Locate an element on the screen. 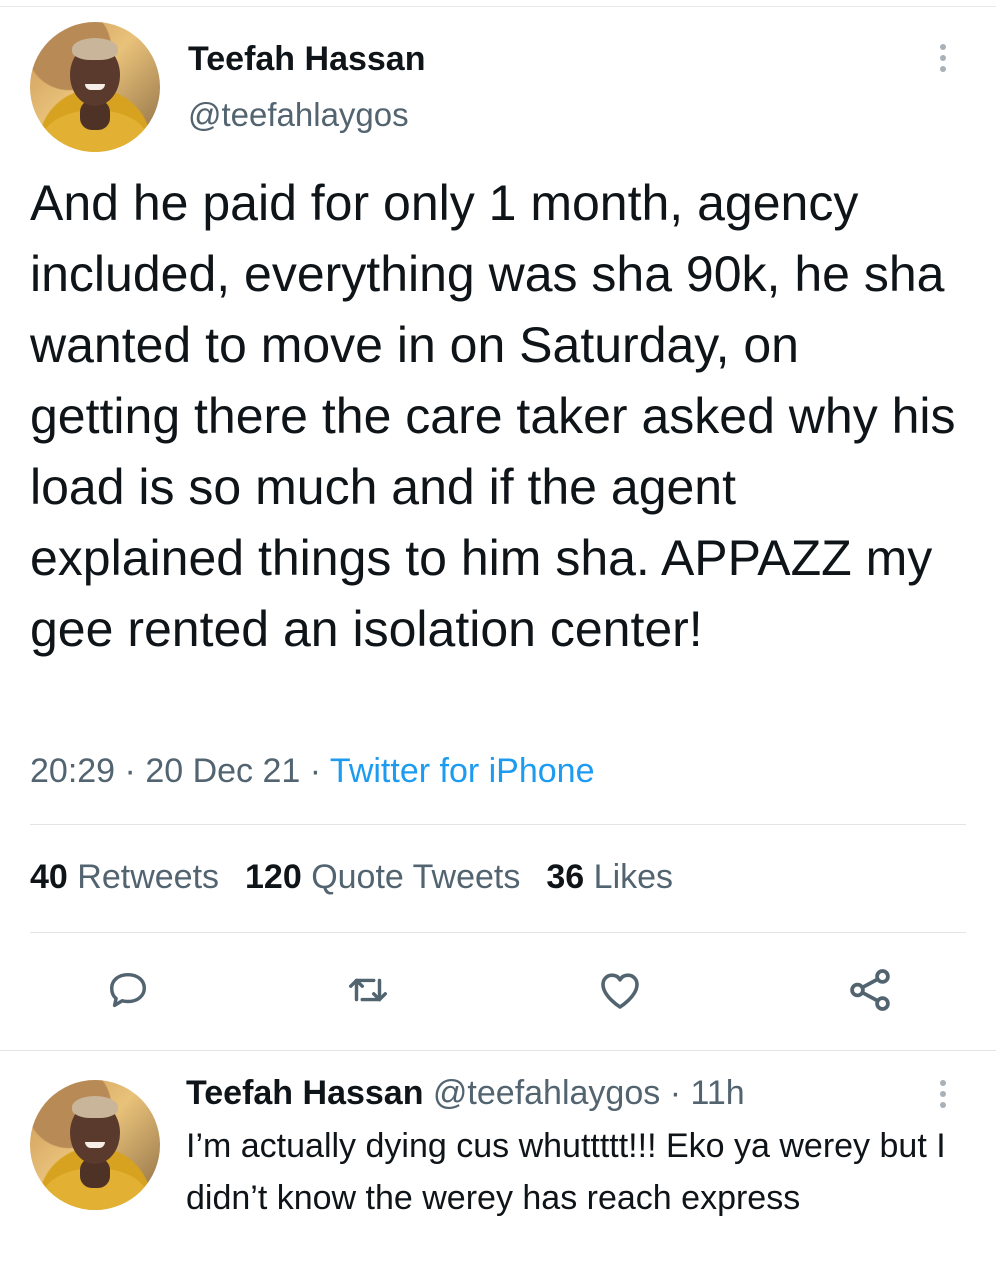 The height and width of the screenshot is (1280, 996). retweet-button is located at coordinates (368, 990).